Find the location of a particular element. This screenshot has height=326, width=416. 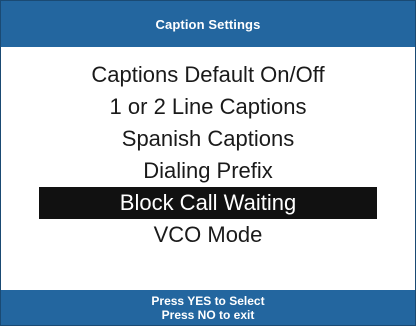

menu-item-vco-mode: VCO Mode is located at coordinates (208, 235).